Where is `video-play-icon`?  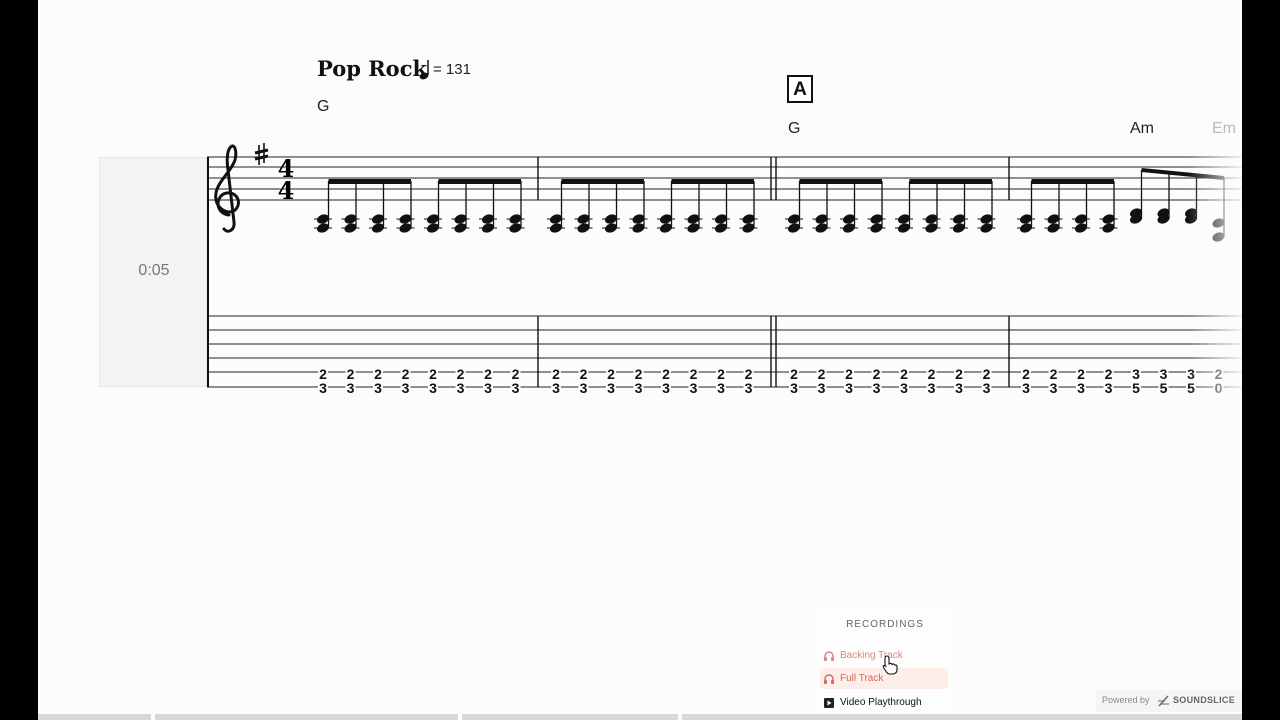
video-play-icon is located at coordinates (829, 703).